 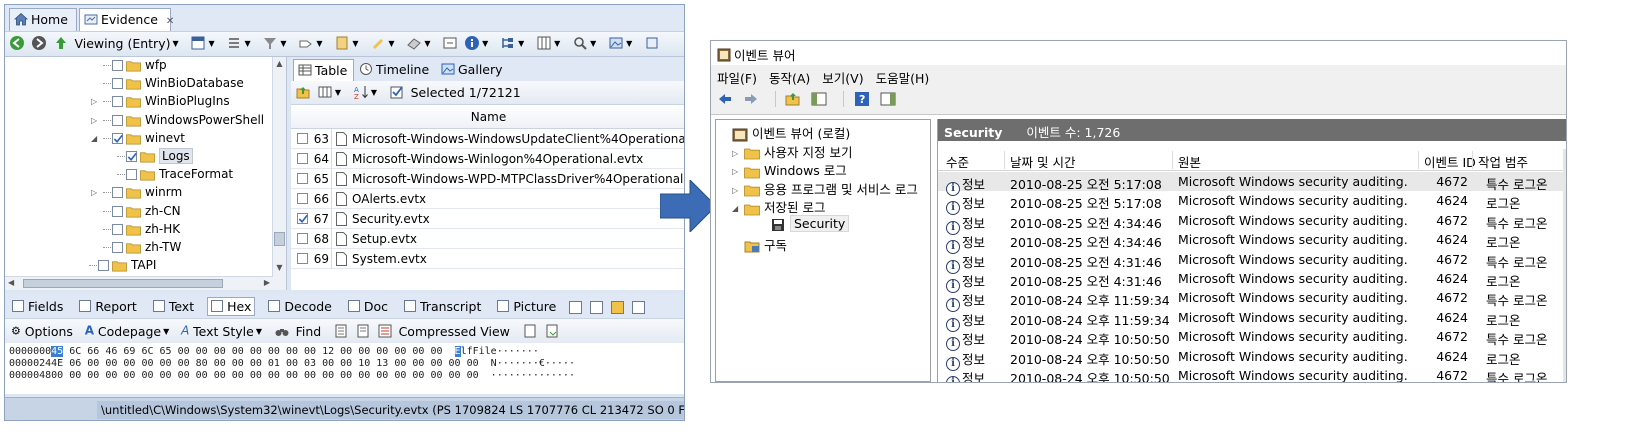 What do you see at coordinates (368, 306) in the screenshot?
I see `tab-doc: Doc` at bounding box center [368, 306].